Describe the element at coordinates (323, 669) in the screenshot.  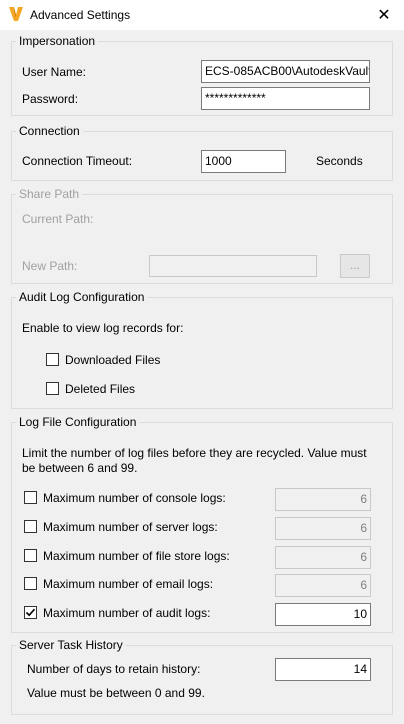
I see `retain-days-field: 14` at that location.